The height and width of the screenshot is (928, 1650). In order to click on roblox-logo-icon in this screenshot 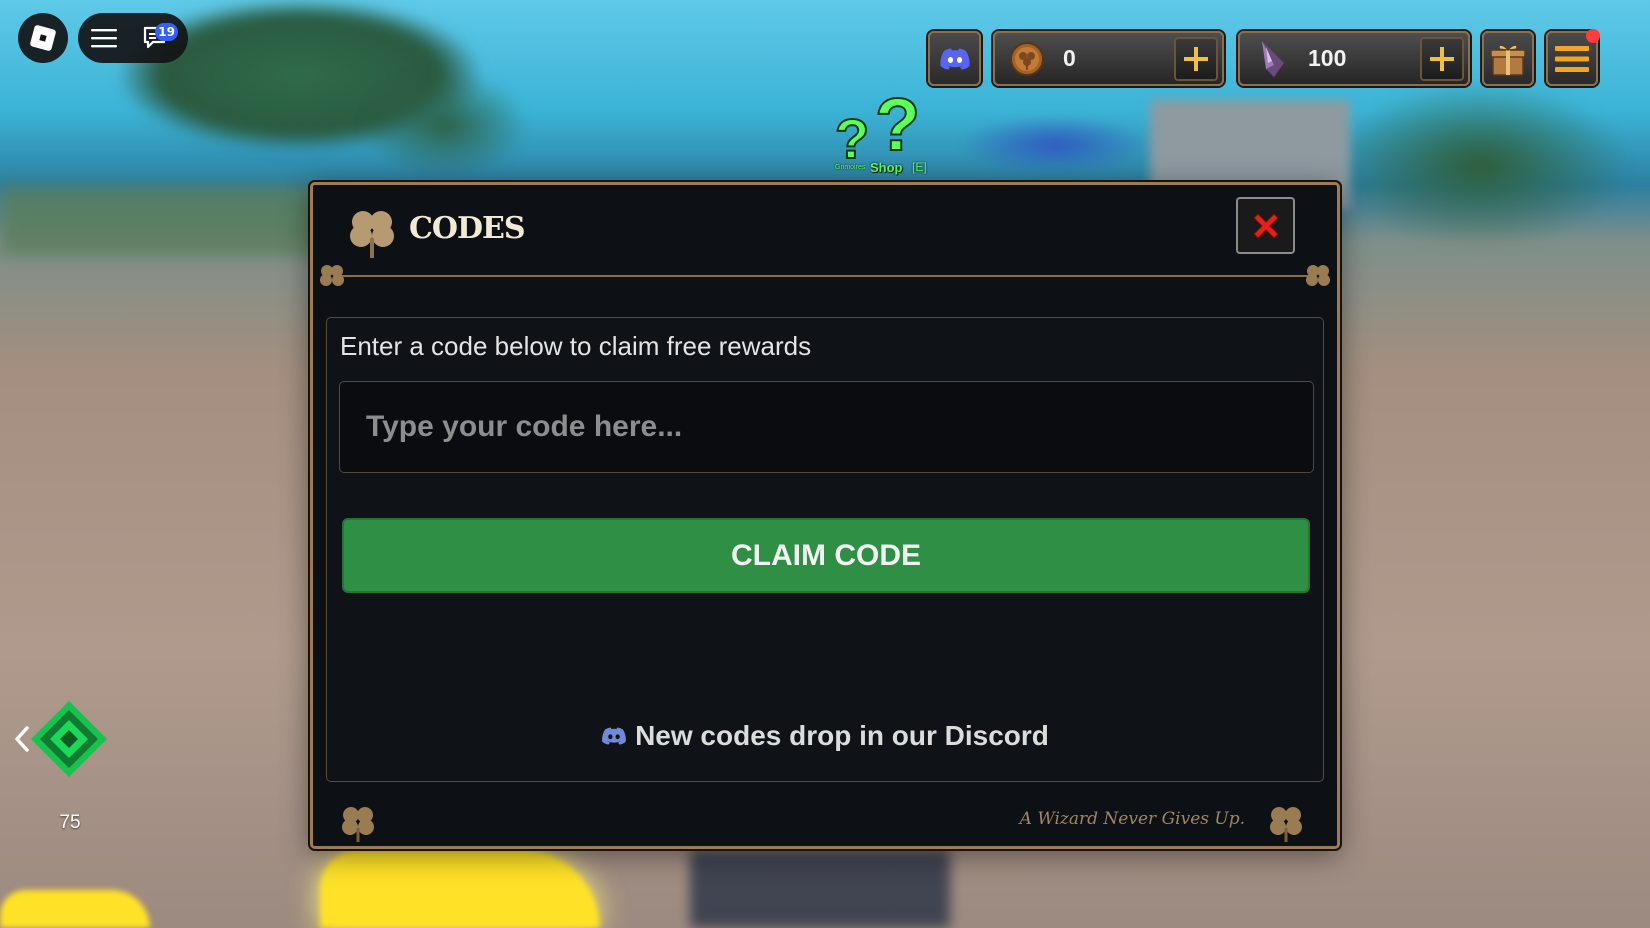, I will do `click(43, 38)`.